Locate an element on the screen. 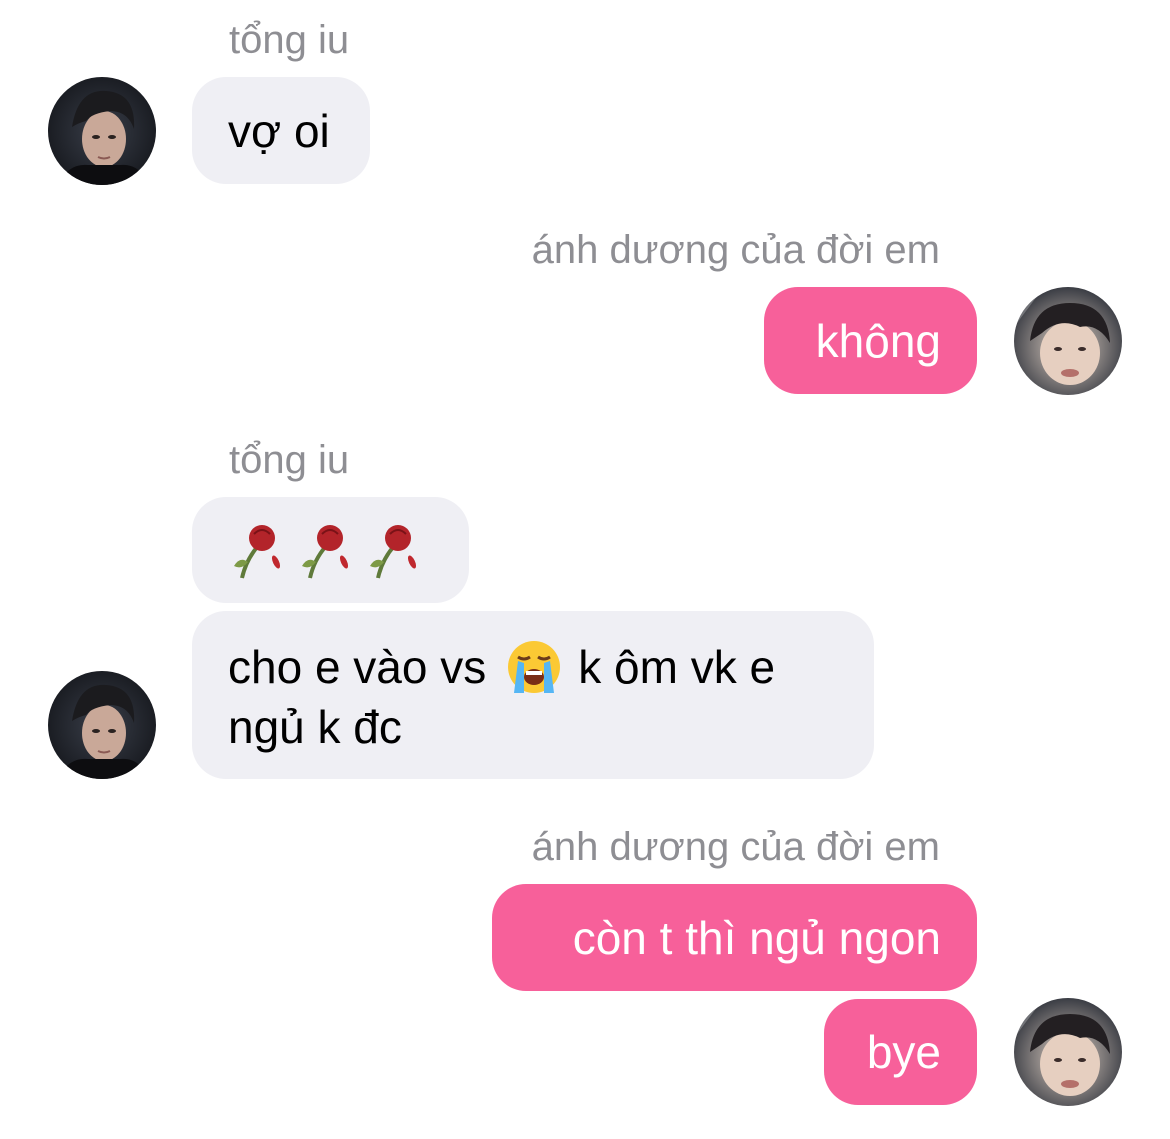 This screenshot has height=1139, width=1170. message-bubble-incoming: vợ oi is located at coordinates (281, 130).